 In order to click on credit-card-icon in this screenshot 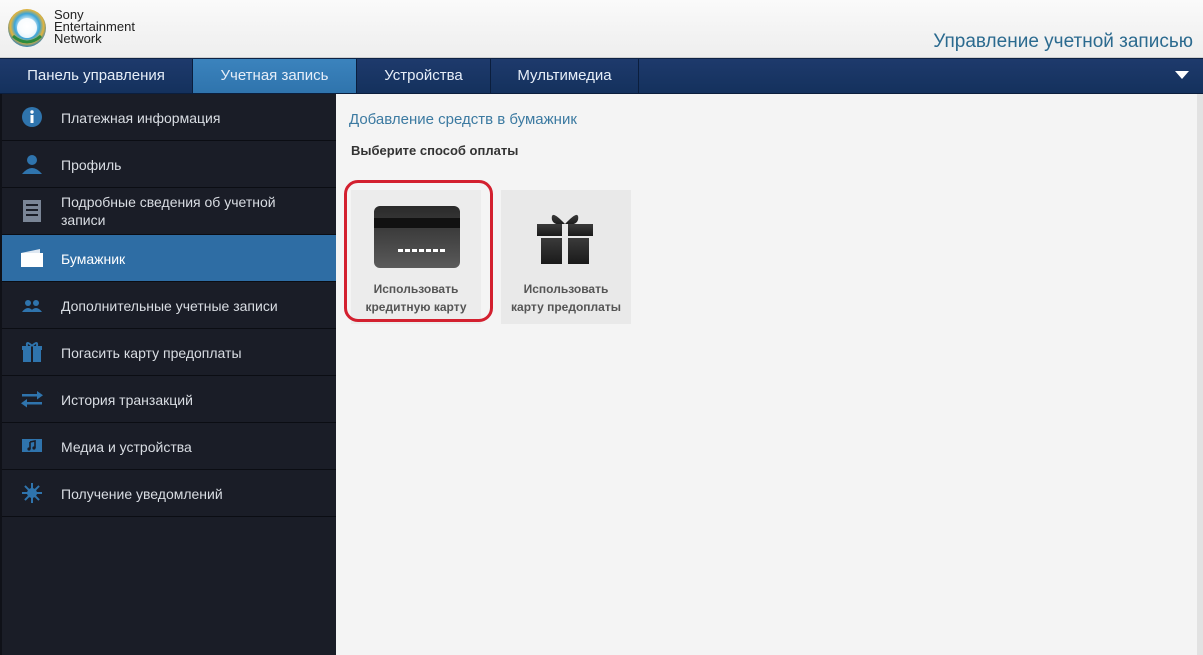, I will do `click(417, 237)`.